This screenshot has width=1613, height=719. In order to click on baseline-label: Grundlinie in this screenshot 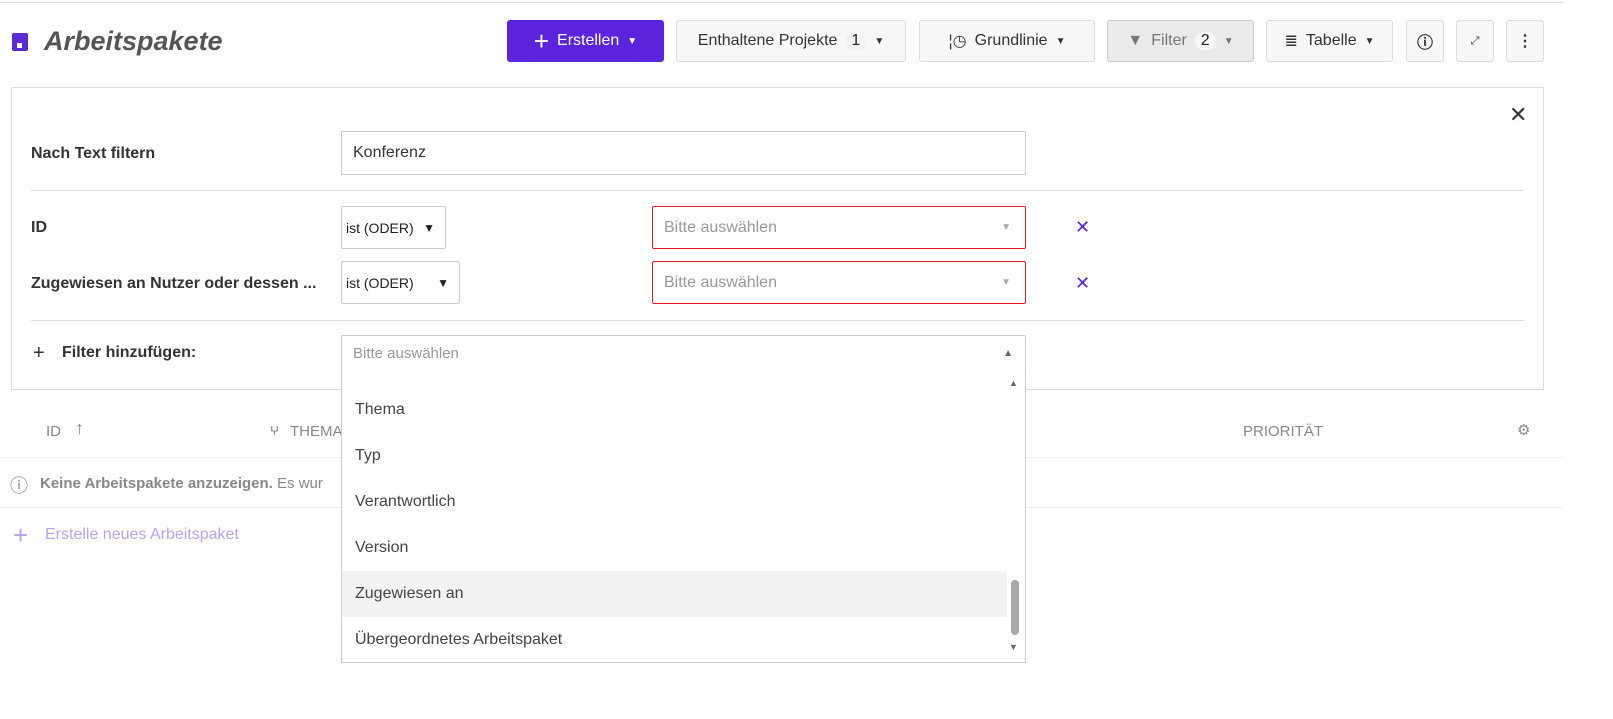, I will do `click(1011, 40)`.